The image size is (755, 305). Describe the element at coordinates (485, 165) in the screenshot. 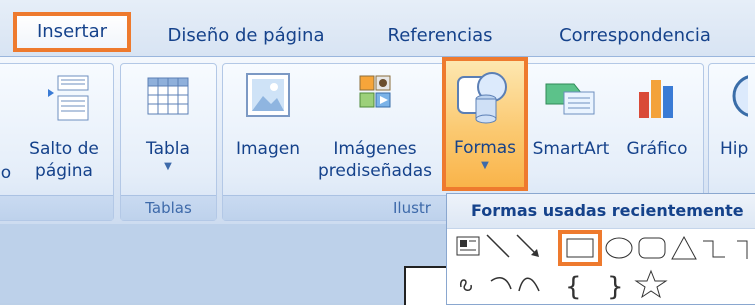

I see `shapes-dropdown-icon: ▼` at that location.